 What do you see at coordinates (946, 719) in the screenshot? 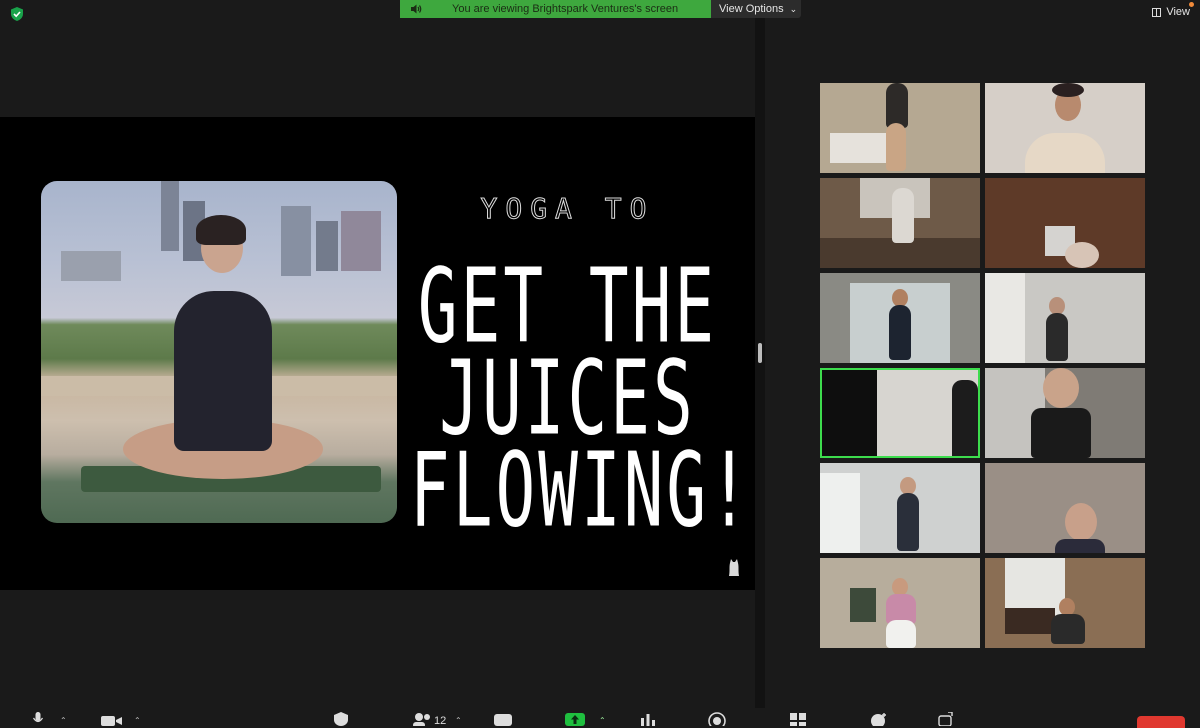
I see `more-icon` at bounding box center [946, 719].